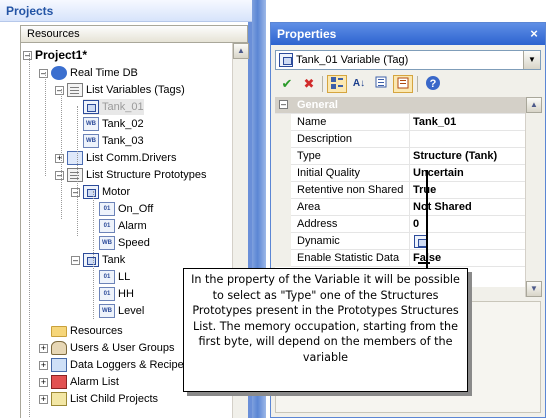 The image size is (550, 418). What do you see at coordinates (113, 141) in the screenshot?
I see `tree-item: WB Tank_03` at bounding box center [113, 141].